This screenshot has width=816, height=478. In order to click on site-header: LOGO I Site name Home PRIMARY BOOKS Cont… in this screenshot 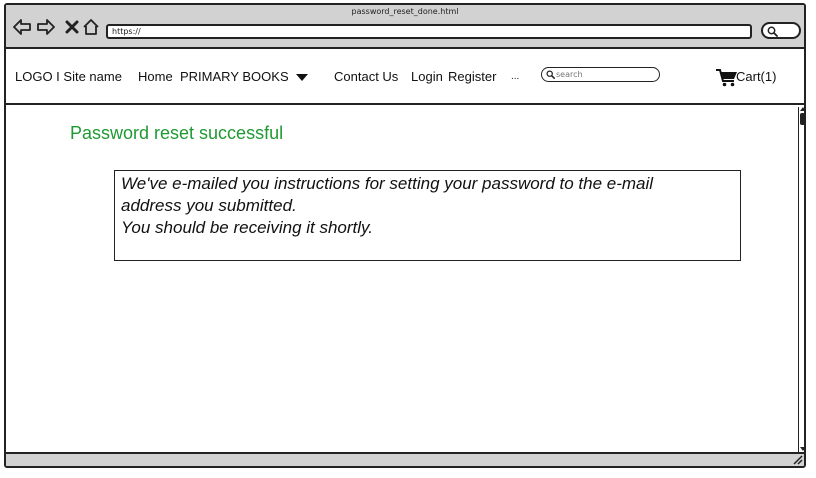, I will do `click(405, 77)`.